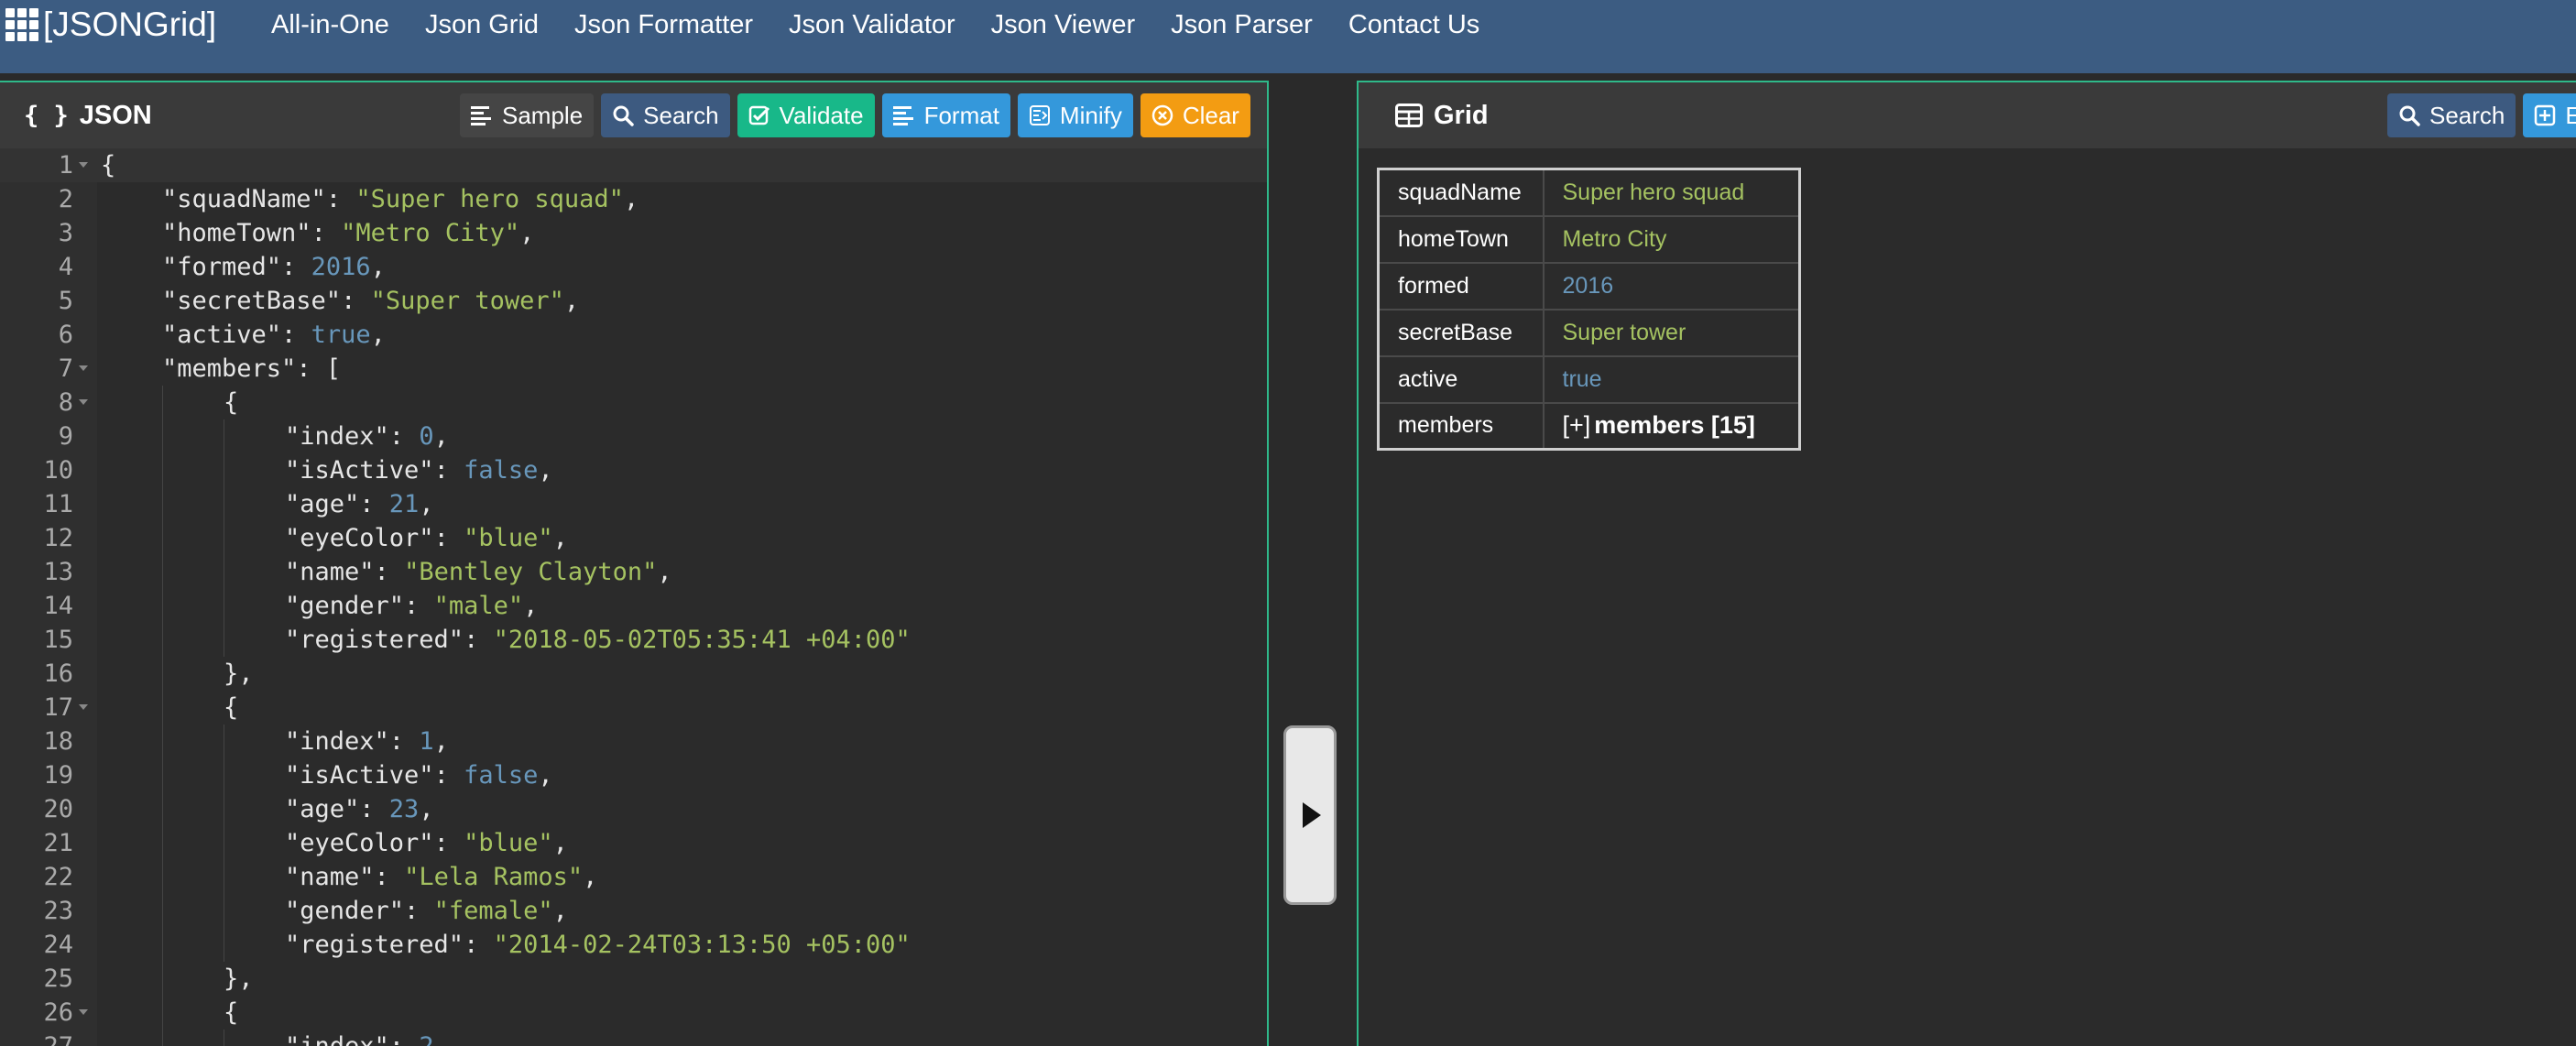 The image size is (2576, 1046). I want to click on line-number: 20, so click(58, 809).